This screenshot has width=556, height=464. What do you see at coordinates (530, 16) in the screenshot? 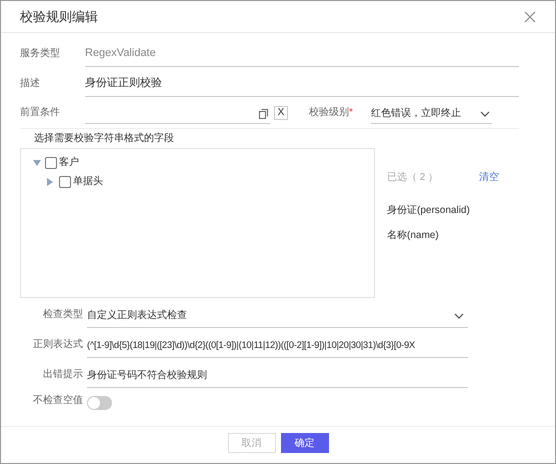
I see `close-icon` at bounding box center [530, 16].